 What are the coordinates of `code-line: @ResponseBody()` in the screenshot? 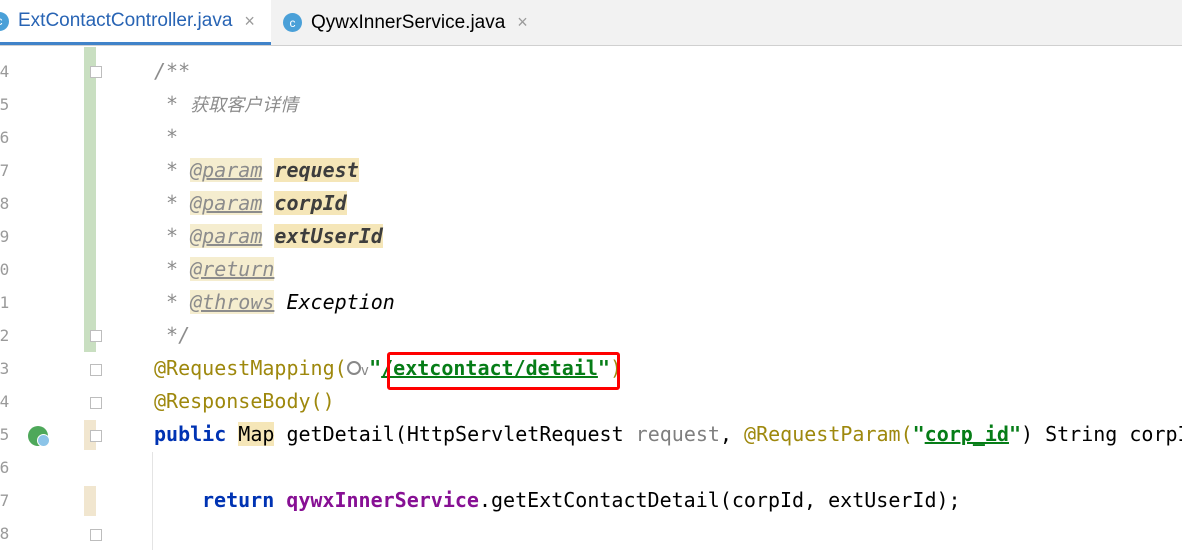 It's located at (244, 401).